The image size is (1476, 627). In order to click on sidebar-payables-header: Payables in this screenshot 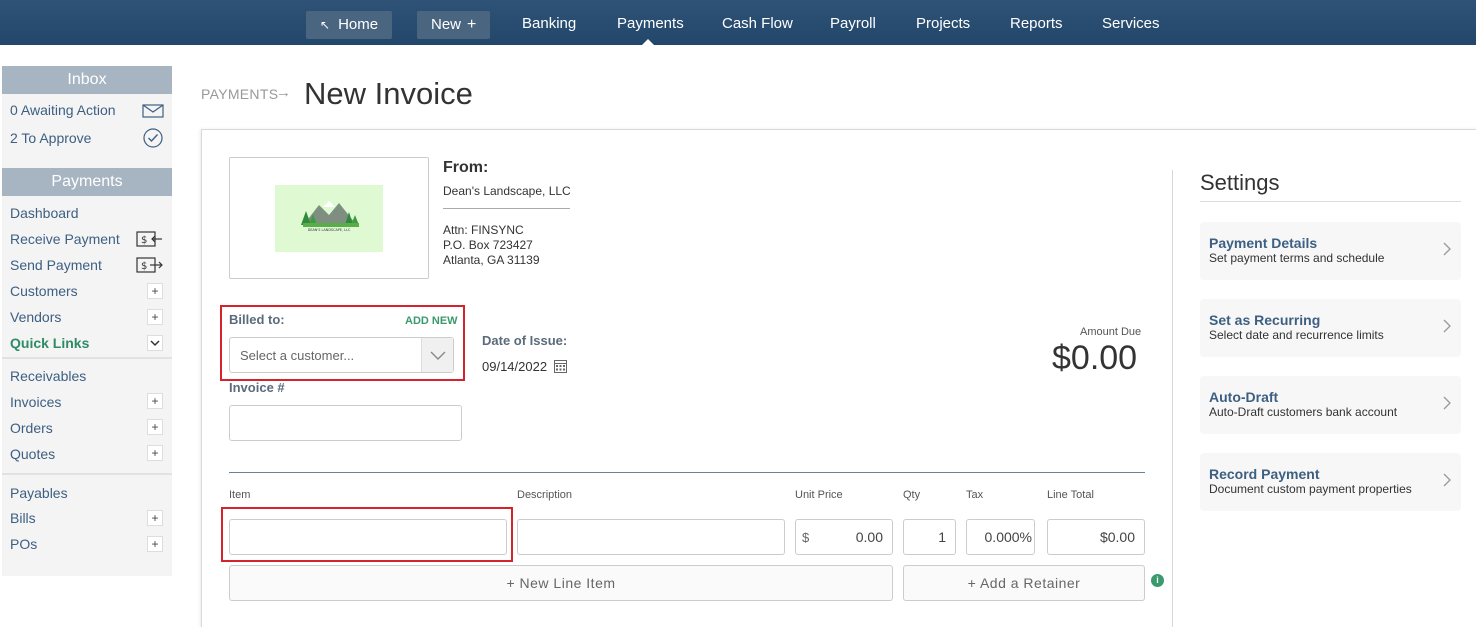, I will do `click(39, 493)`.